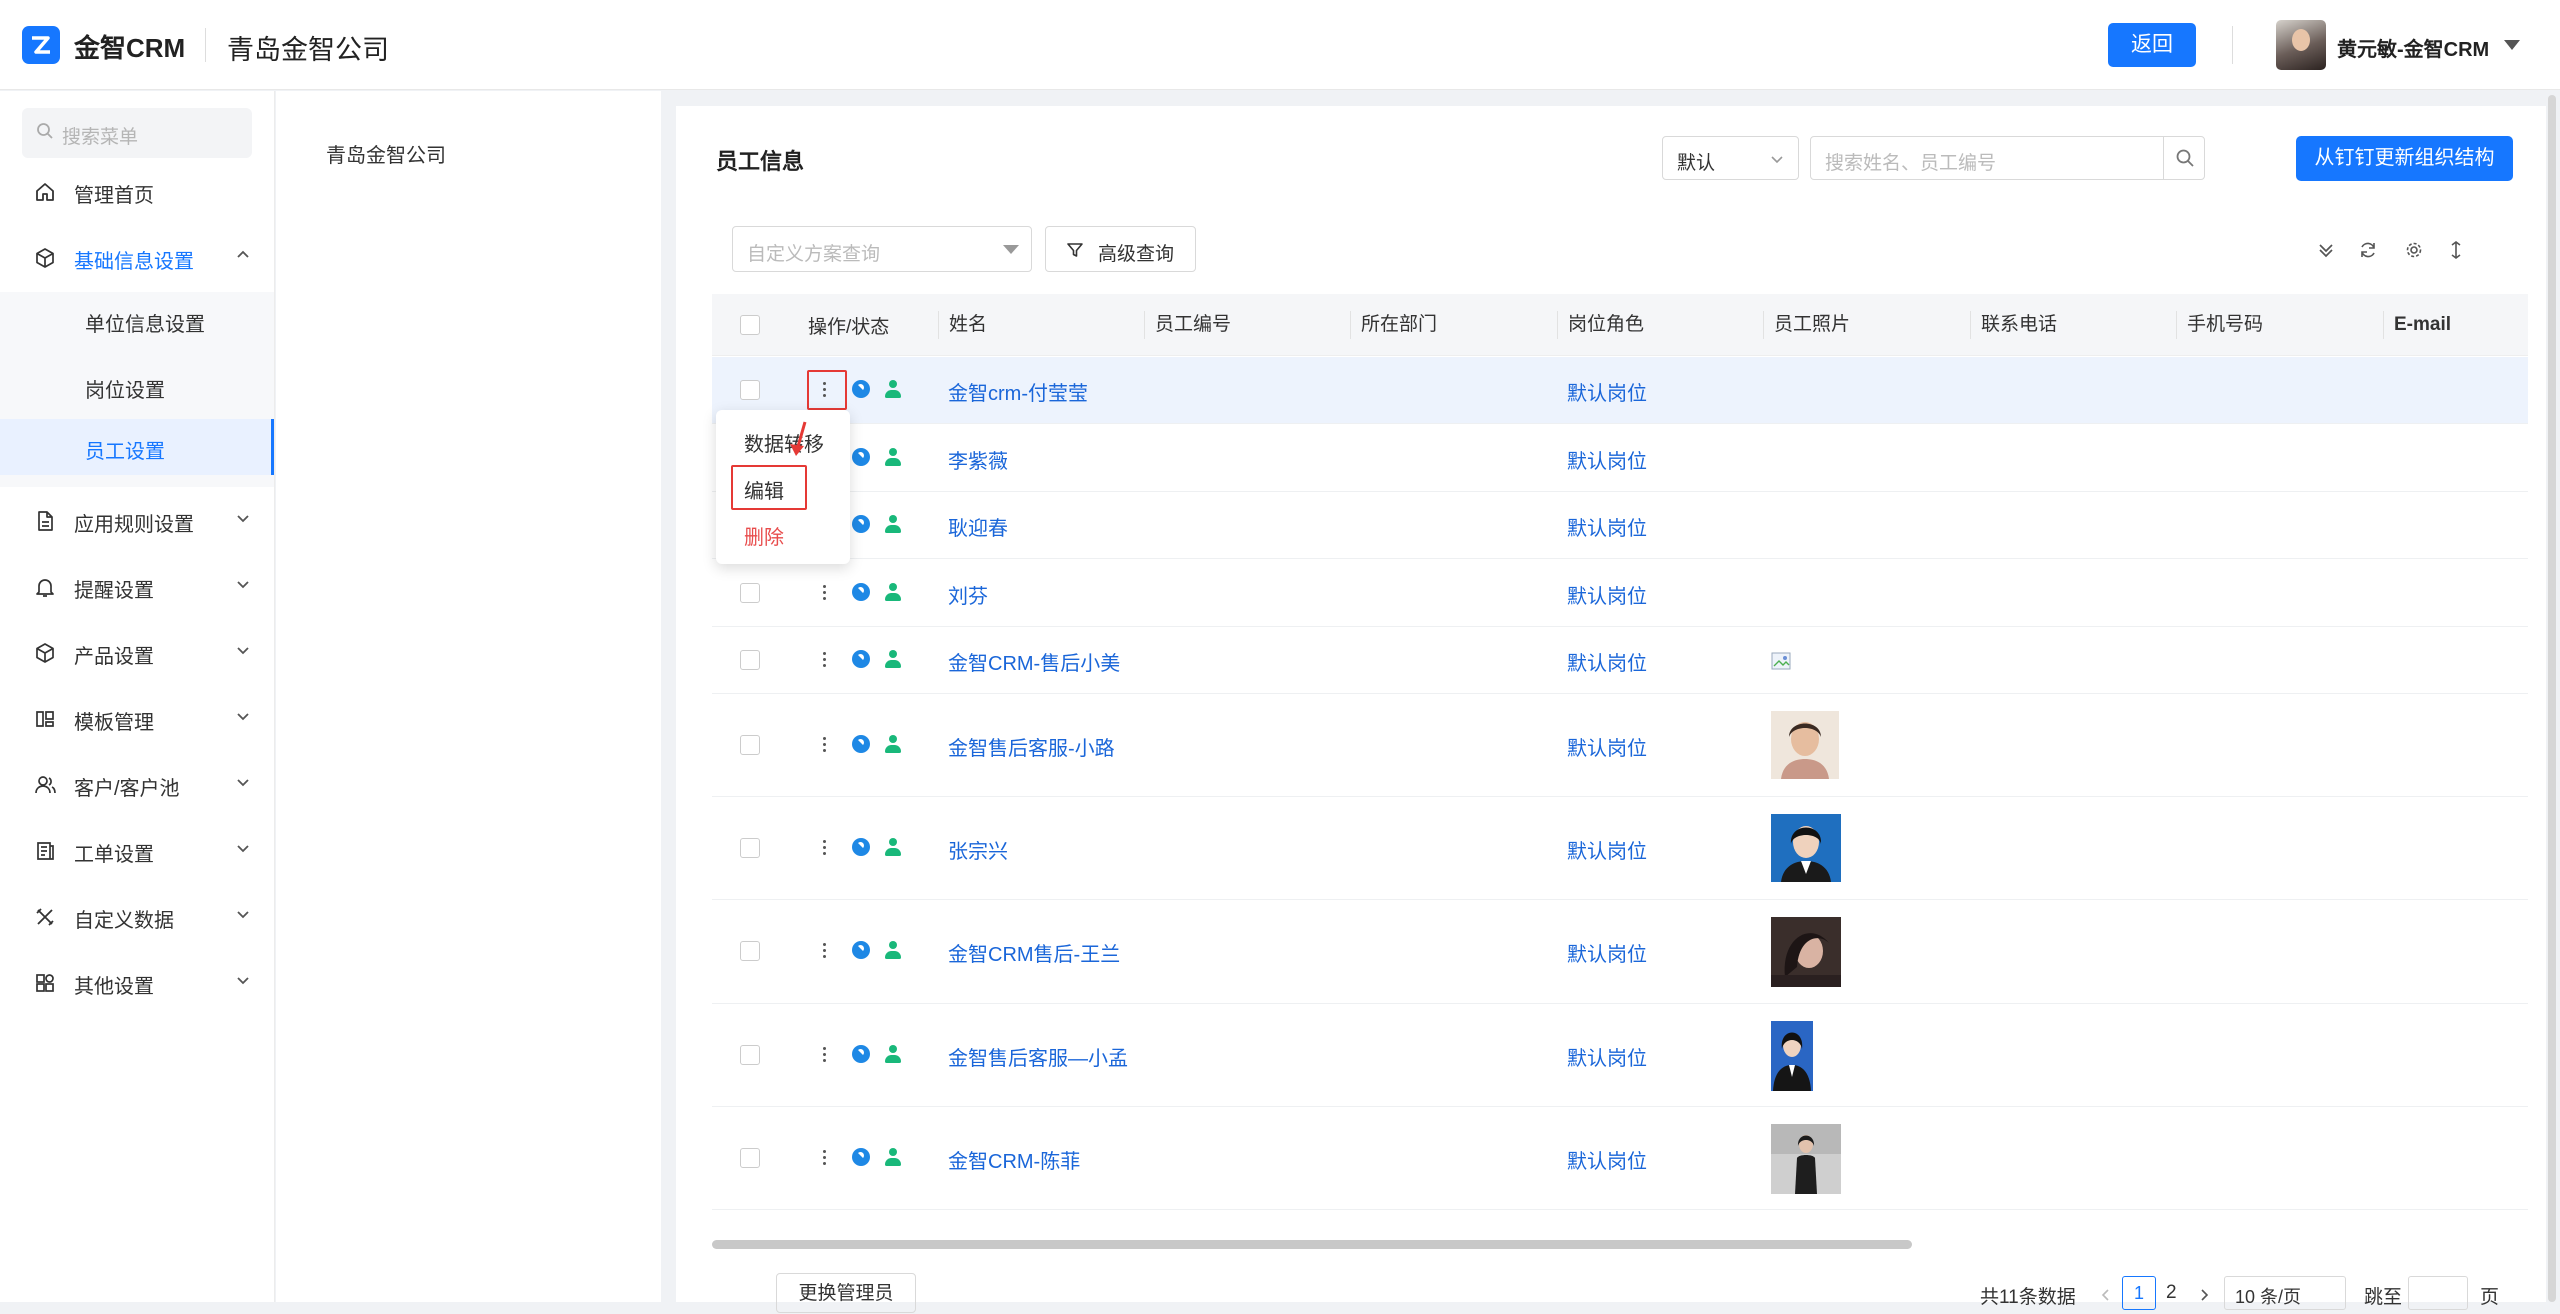 Image resolution: width=2560 pixels, height=1314 pixels. I want to click on employee-name-link: 金智售后客服-小路, so click(1031, 746).